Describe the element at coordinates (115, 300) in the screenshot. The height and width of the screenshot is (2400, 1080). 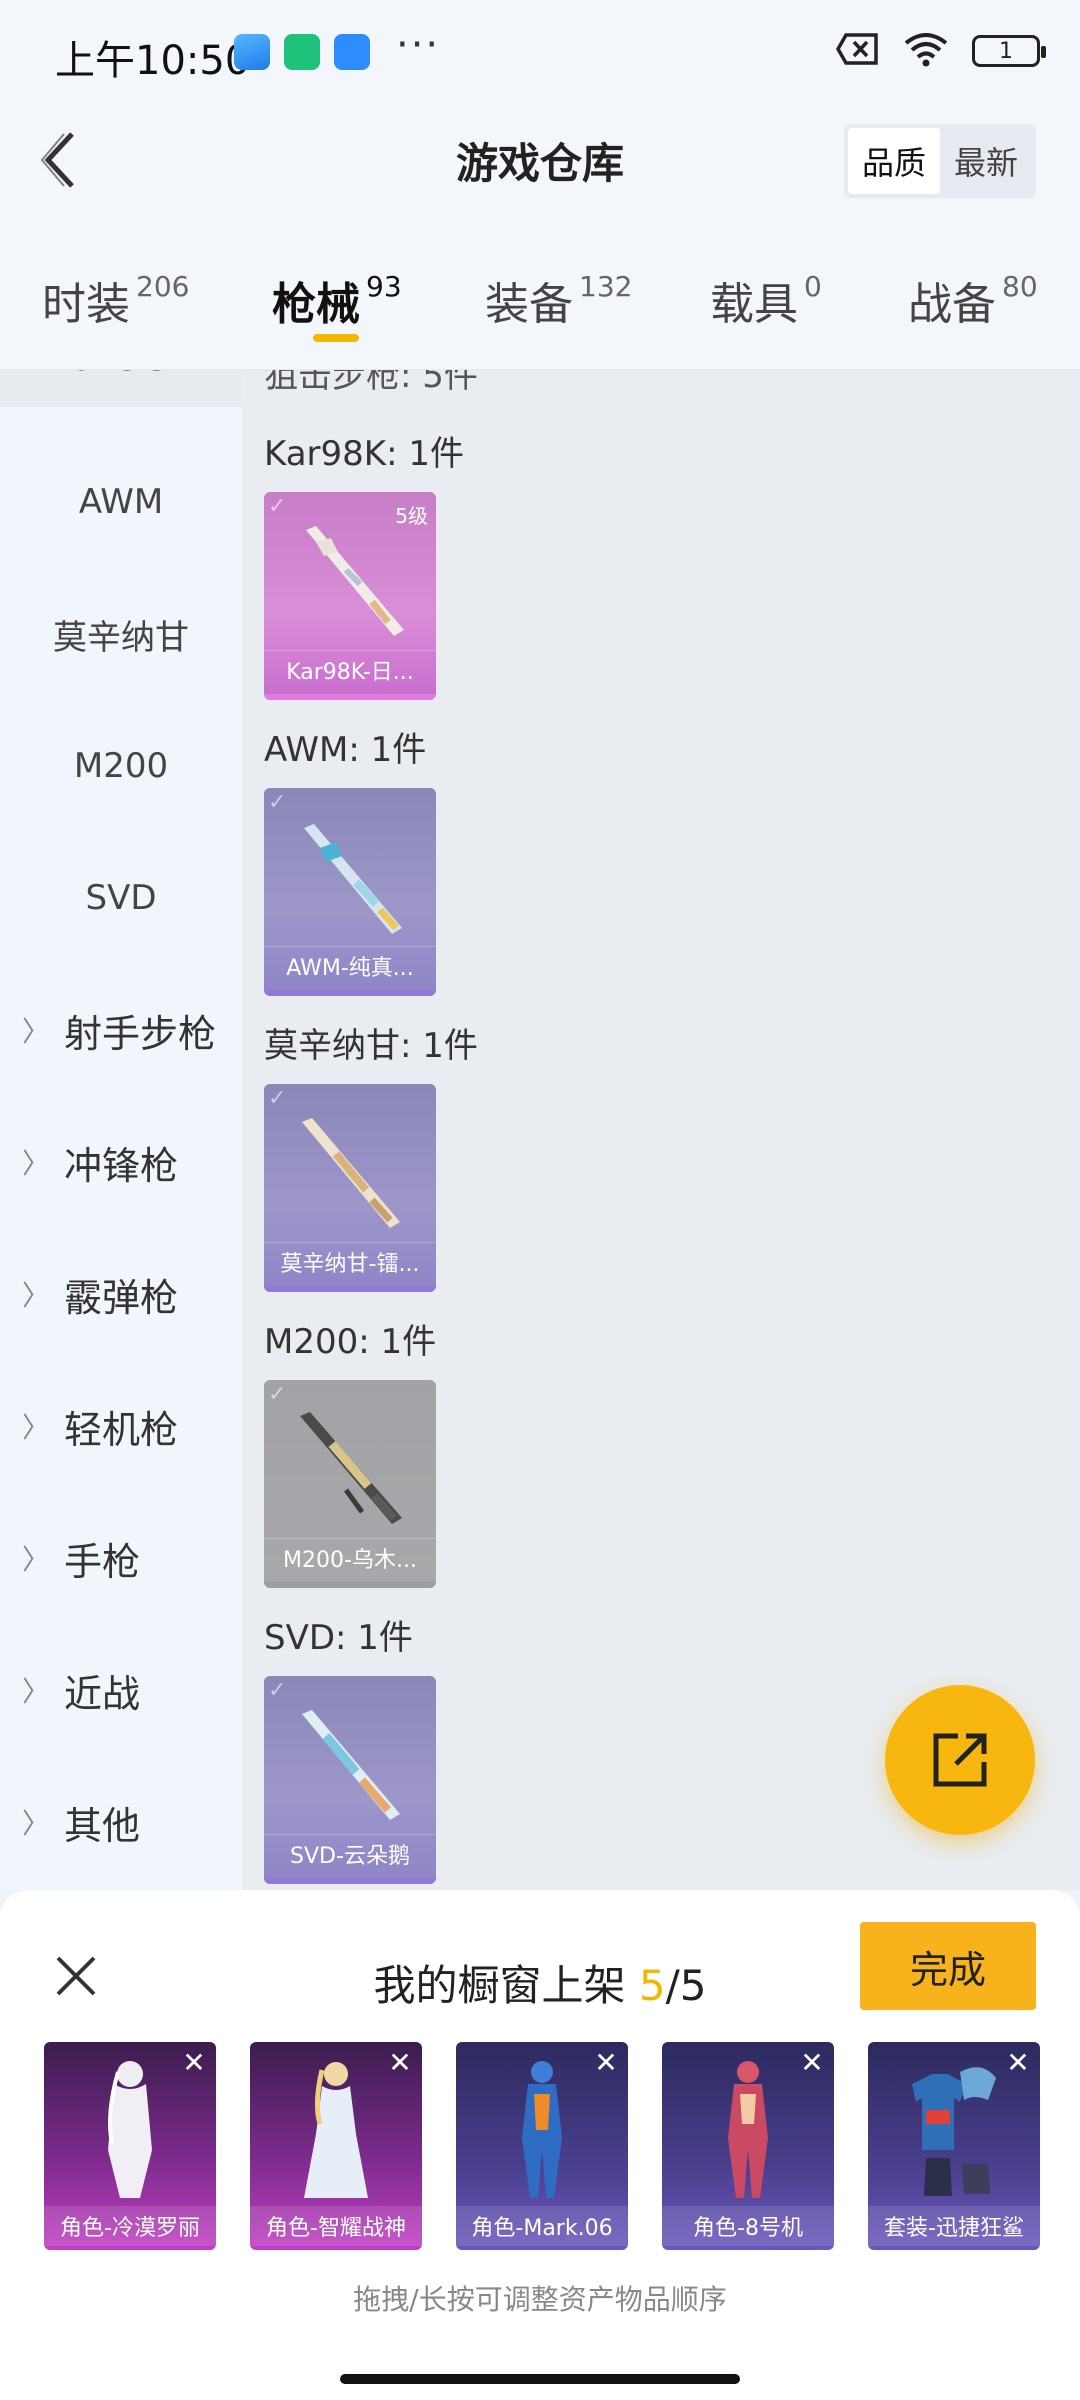
I see `tab-fashion: 时装 206` at that location.